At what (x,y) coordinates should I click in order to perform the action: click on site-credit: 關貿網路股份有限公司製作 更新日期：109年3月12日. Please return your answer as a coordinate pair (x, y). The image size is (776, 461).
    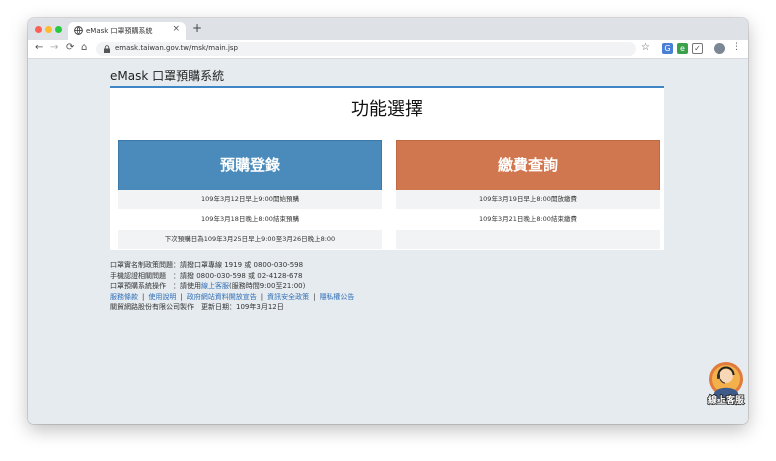
    Looking at the image, I should click on (197, 307).